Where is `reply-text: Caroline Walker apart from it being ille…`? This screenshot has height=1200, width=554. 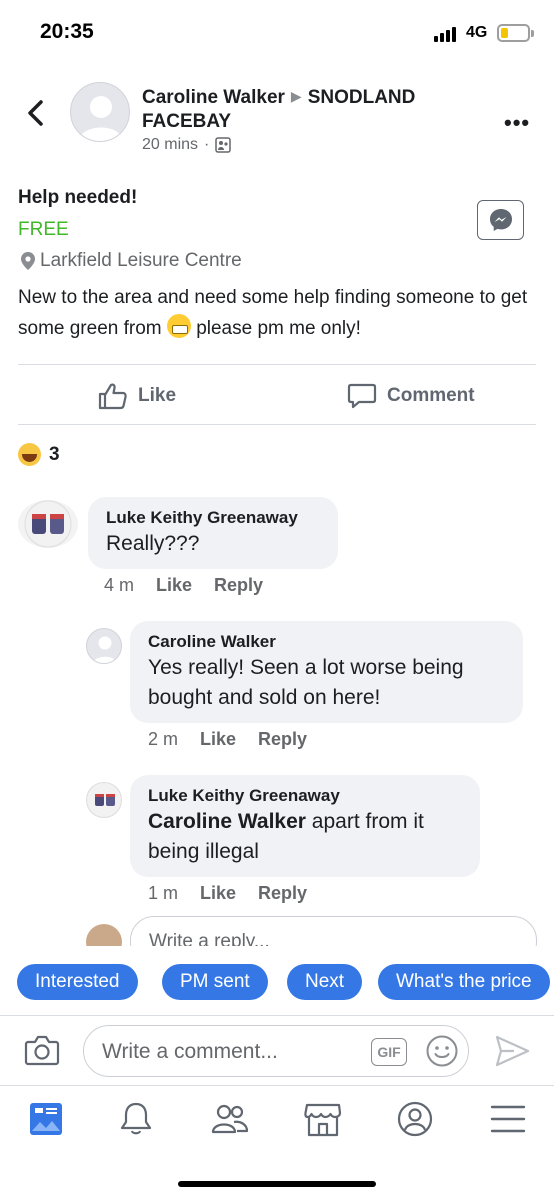
reply-text: Caroline Walker apart from it being ille… is located at coordinates (286, 836).